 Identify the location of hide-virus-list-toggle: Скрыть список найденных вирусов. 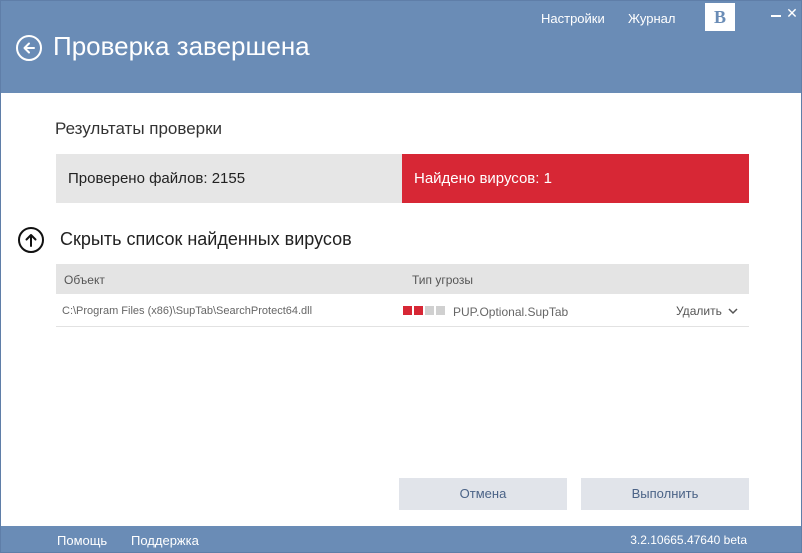
(206, 239).